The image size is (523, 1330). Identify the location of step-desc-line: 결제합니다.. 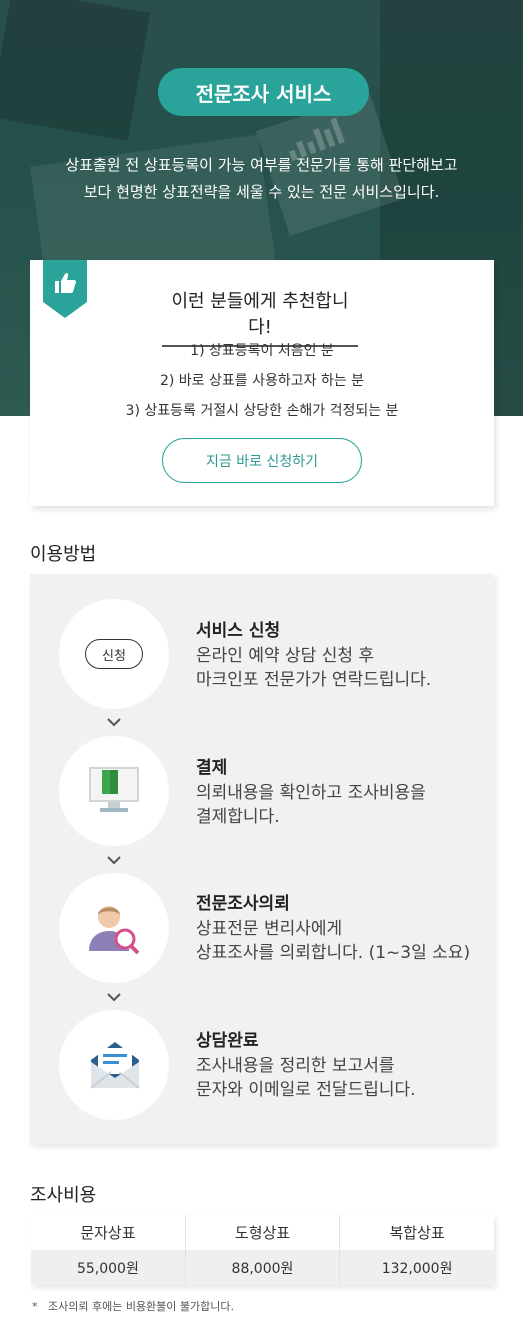
(238, 817).